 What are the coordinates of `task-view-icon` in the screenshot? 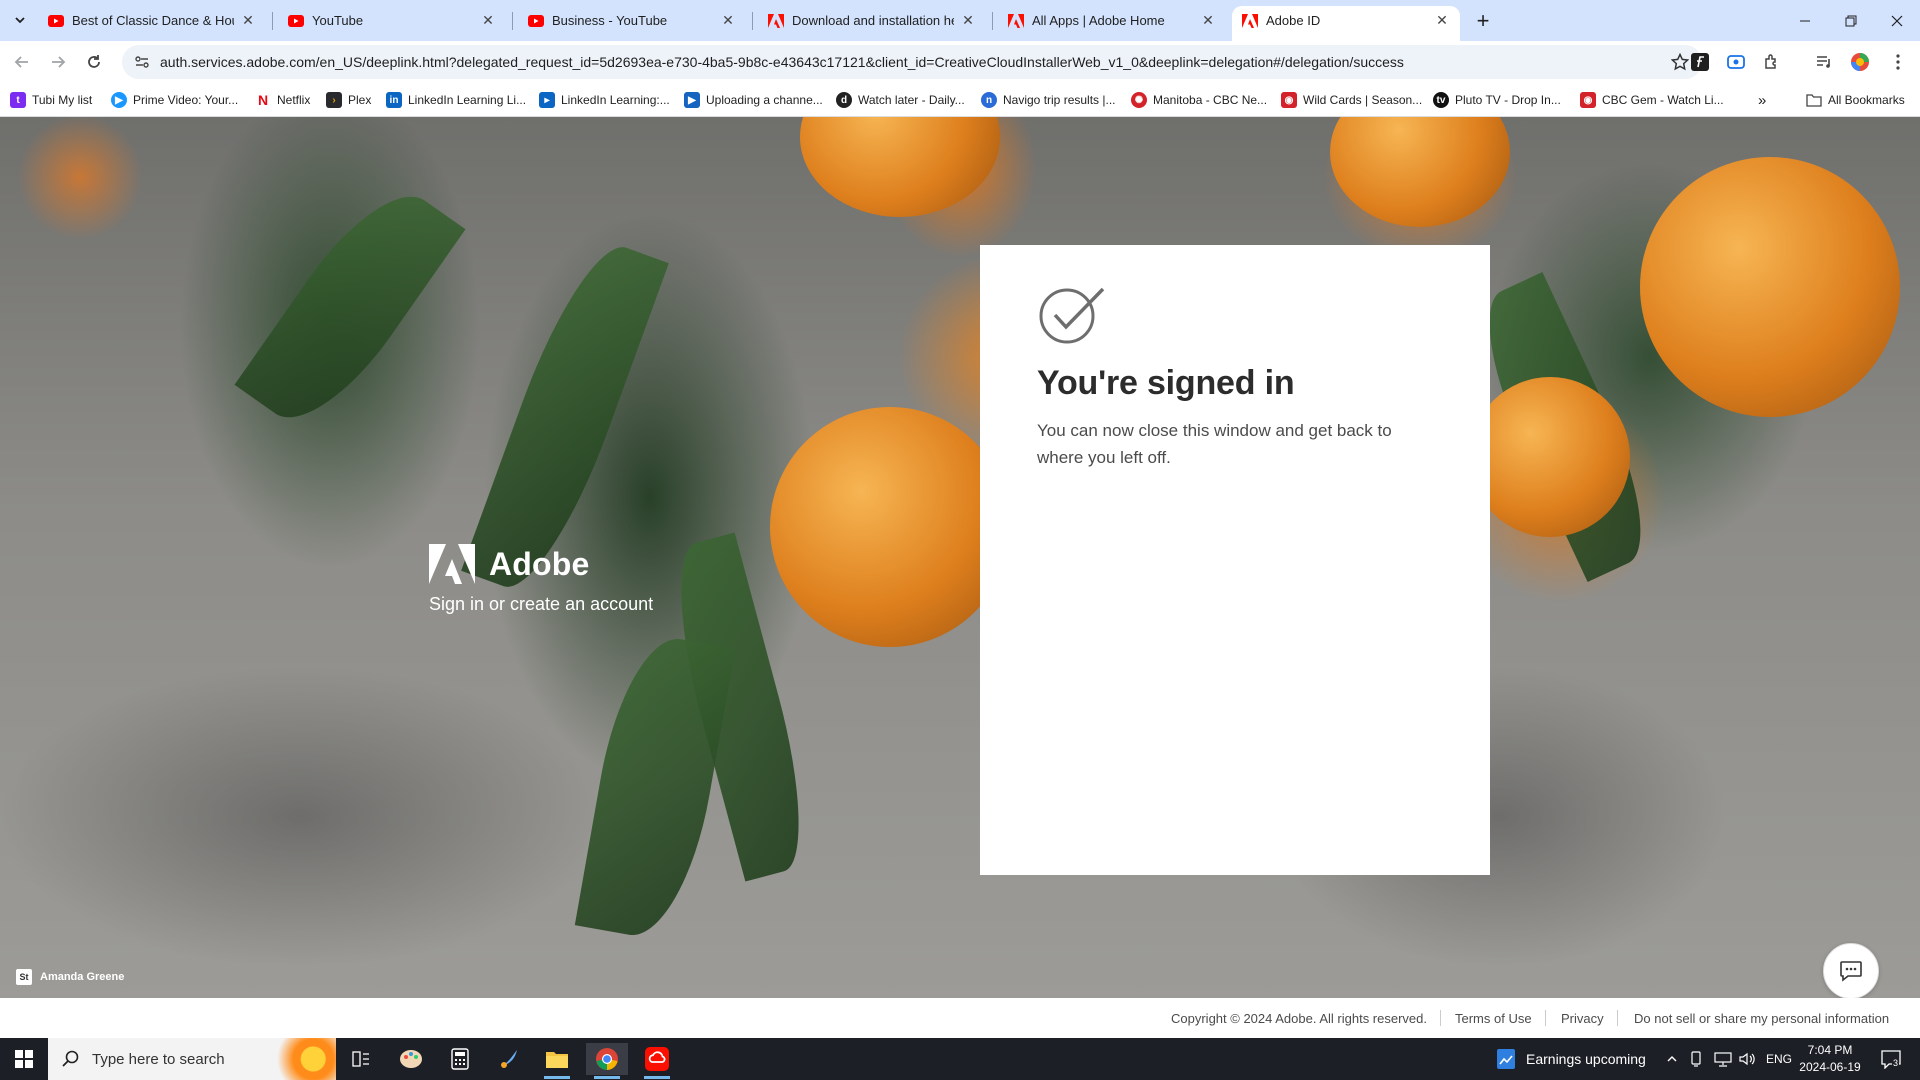 It's located at (361, 1059).